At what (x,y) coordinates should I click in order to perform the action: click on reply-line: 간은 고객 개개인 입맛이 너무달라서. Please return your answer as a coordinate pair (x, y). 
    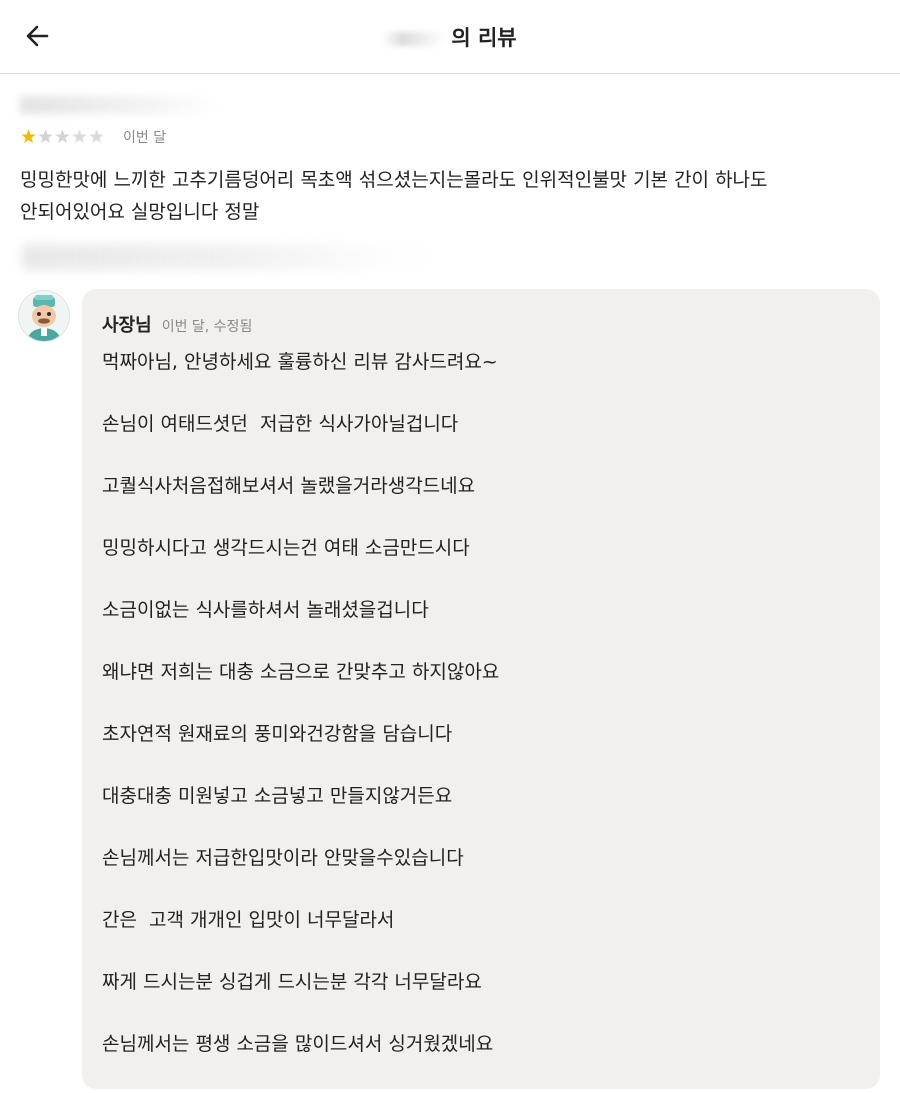
    Looking at the image, I should click on (248, 920).